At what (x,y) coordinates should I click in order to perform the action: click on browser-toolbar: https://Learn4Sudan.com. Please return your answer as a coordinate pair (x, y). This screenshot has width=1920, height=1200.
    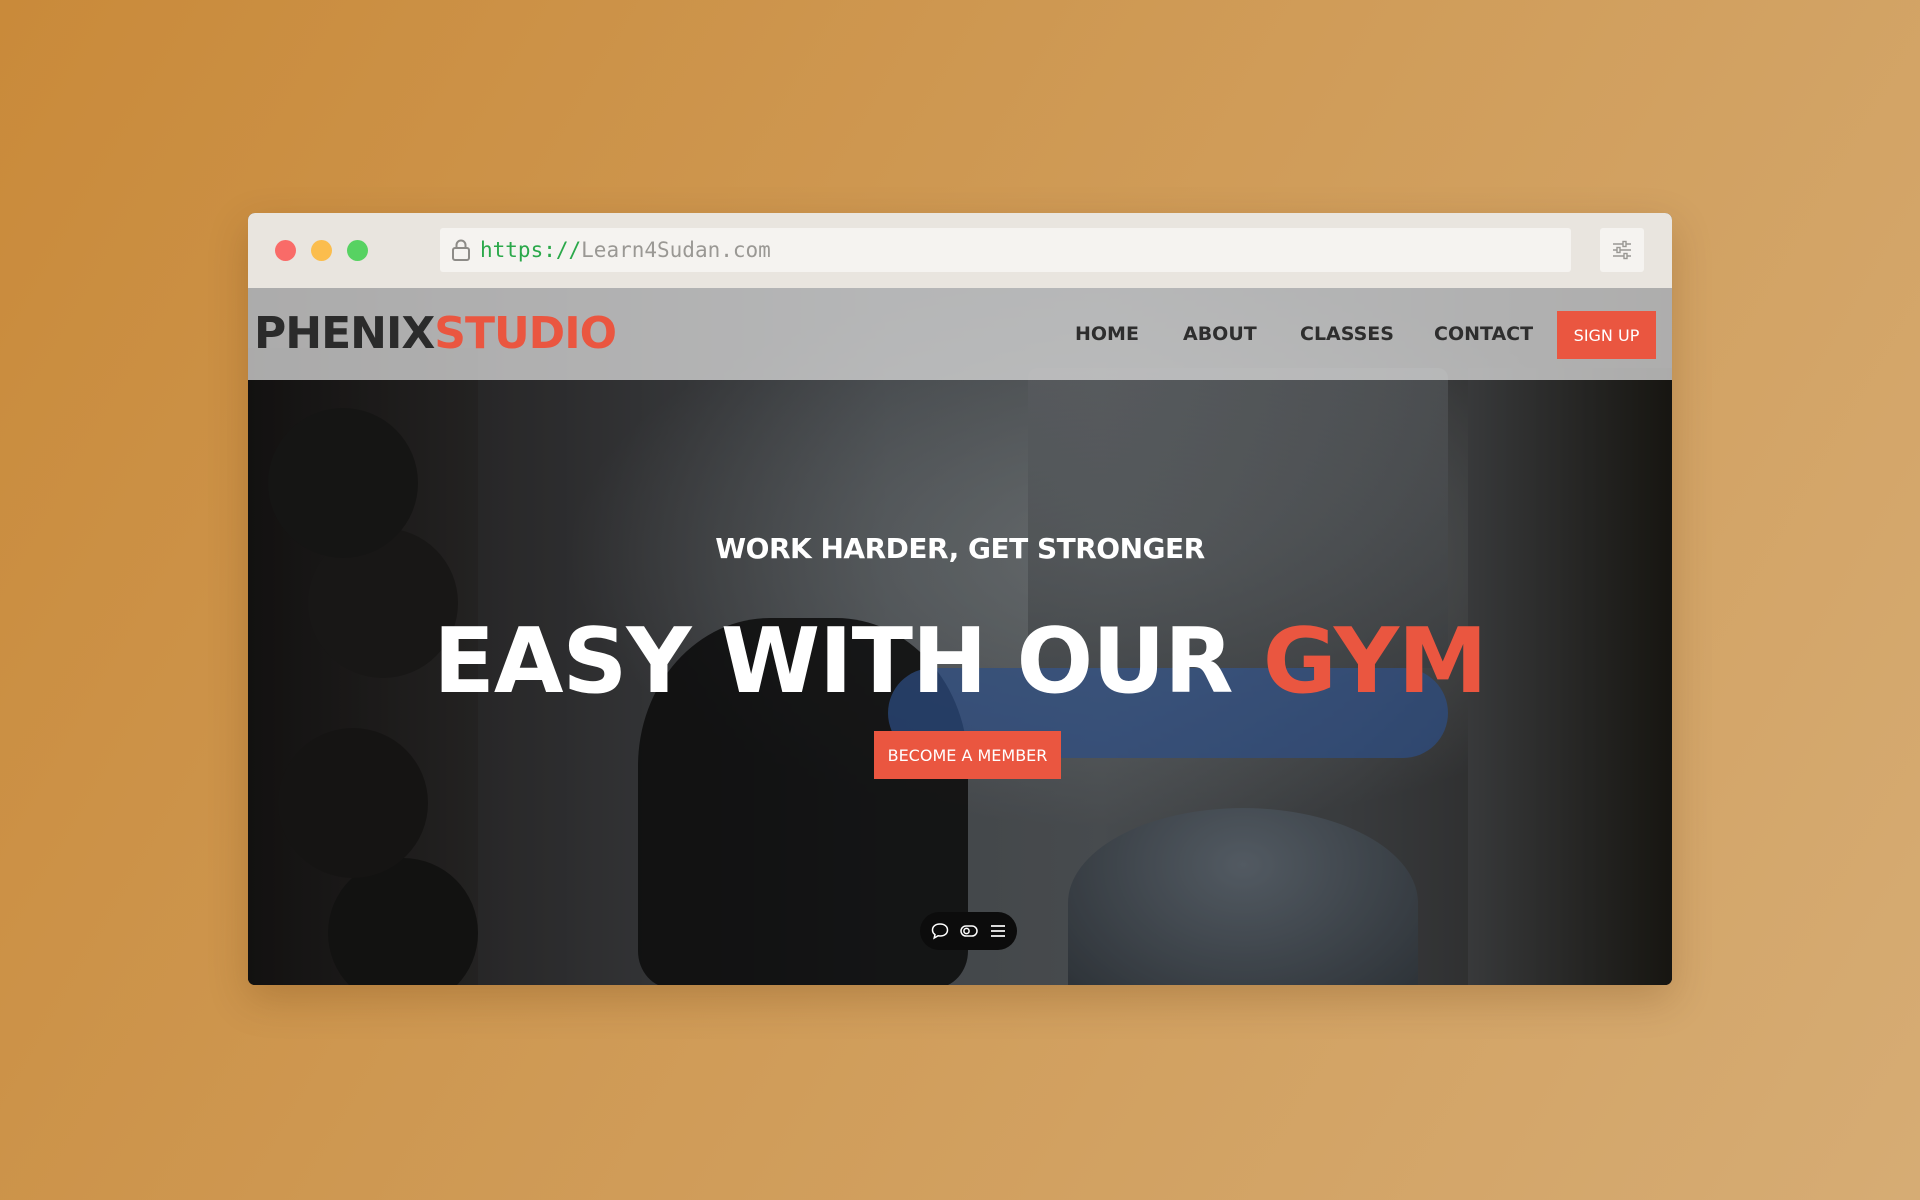
    Looking at the image, I should click on (960, 251).